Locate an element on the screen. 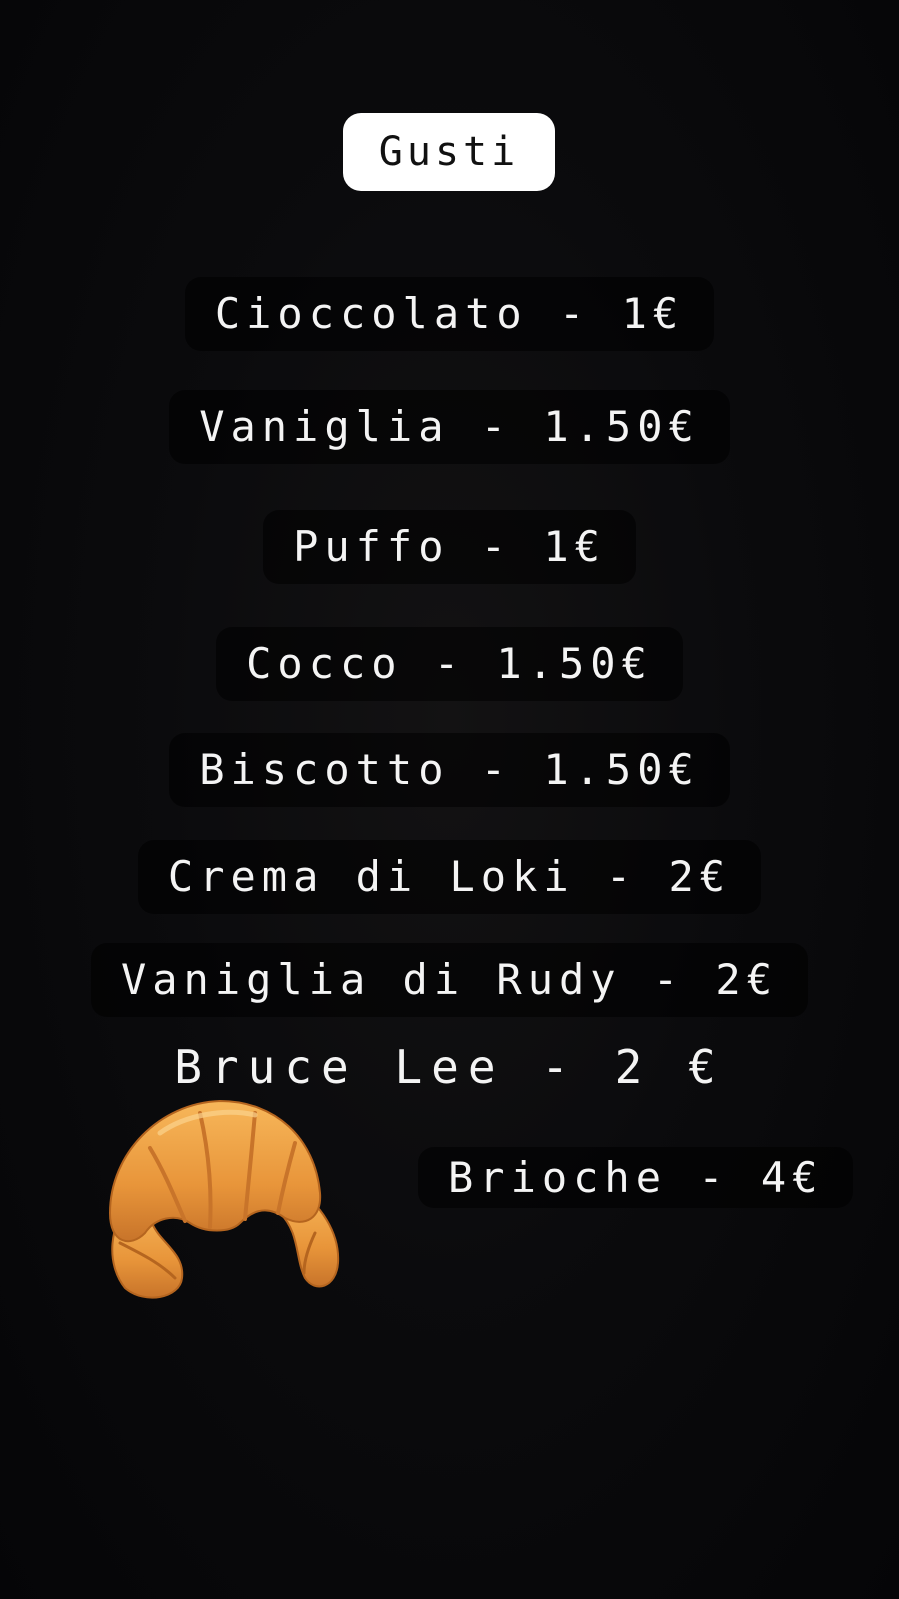  menu-title: Gusti is located at coordinates (449, 152).